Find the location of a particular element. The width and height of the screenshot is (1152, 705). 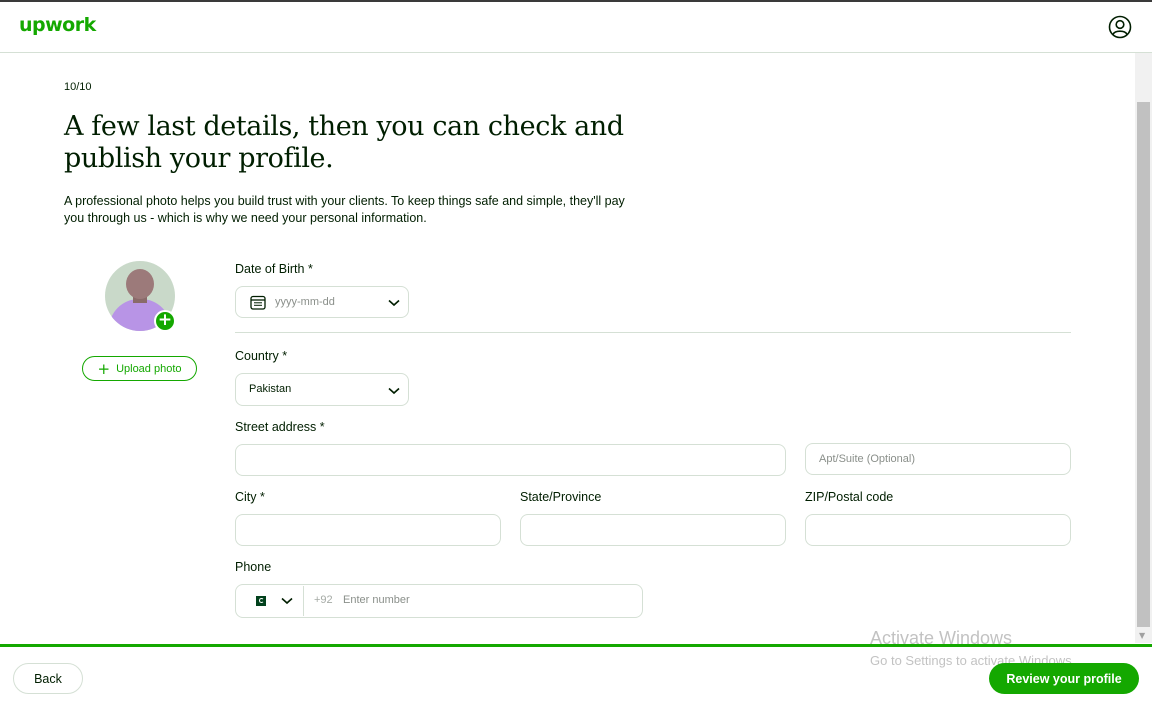

upload-photo-label: Upload photo is located at coordinates (149, 368).